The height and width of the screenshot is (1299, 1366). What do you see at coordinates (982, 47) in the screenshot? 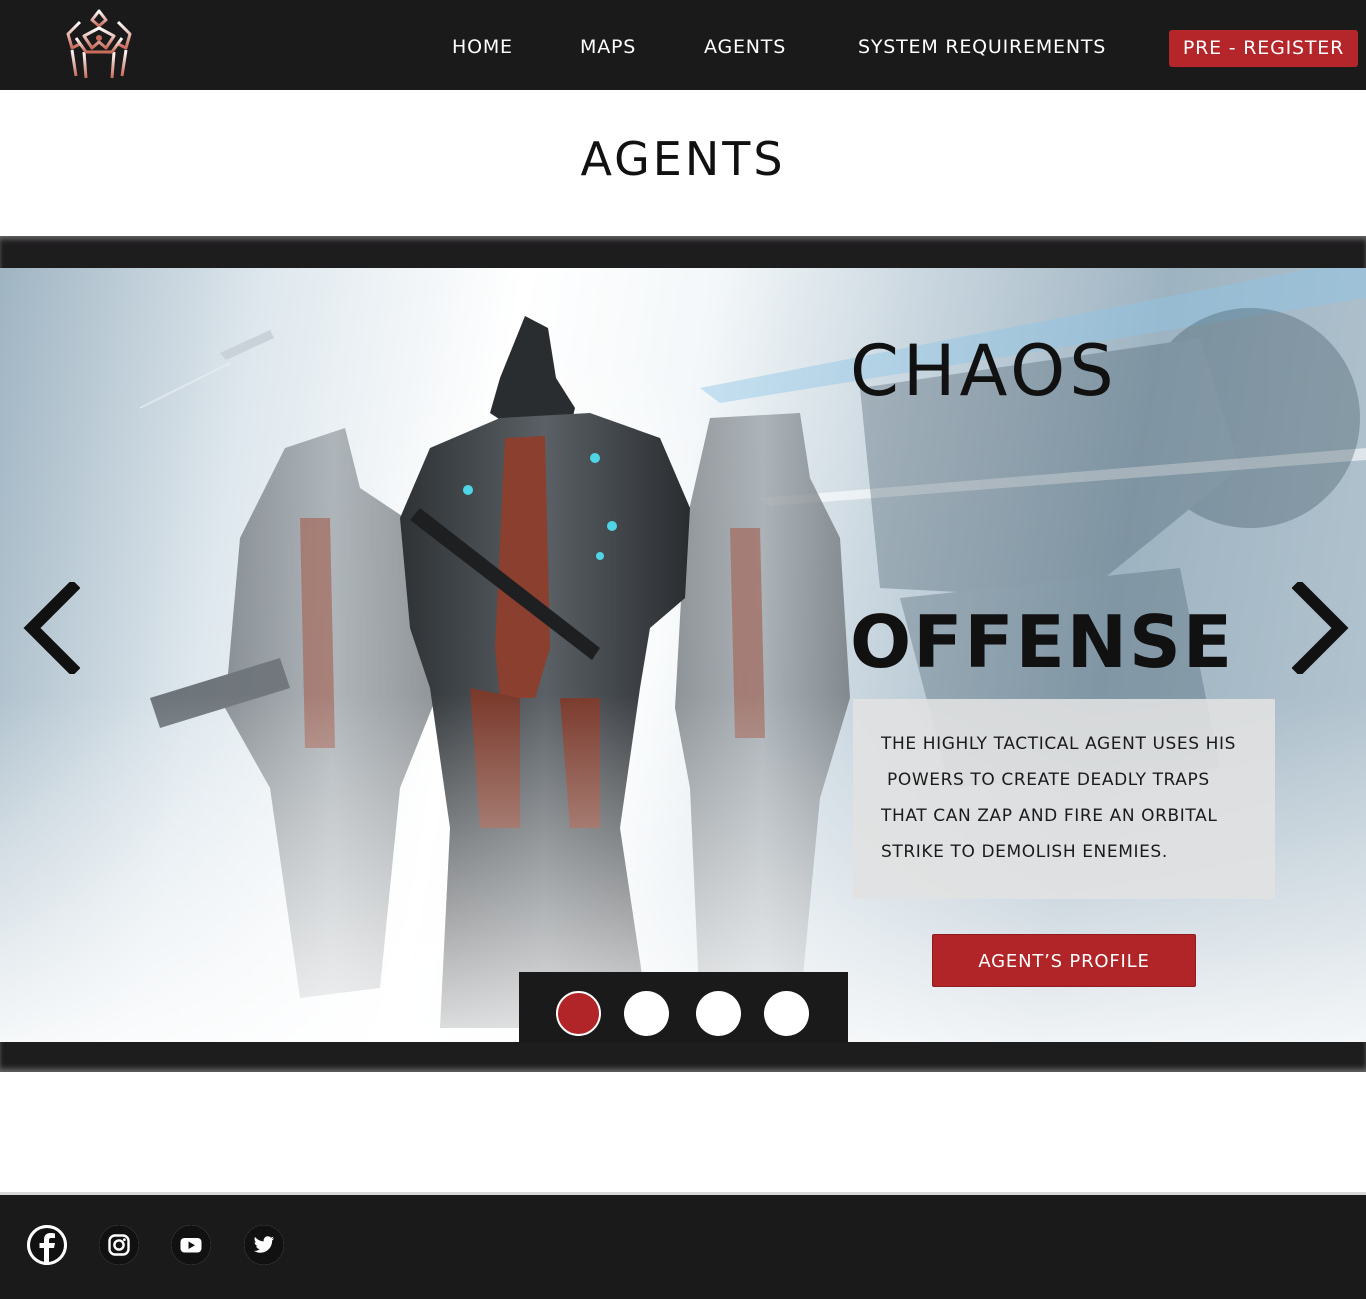
I see `nav-system-requirements: SYSTEM REQUIREMENTS` at bounding box center [982, 47].